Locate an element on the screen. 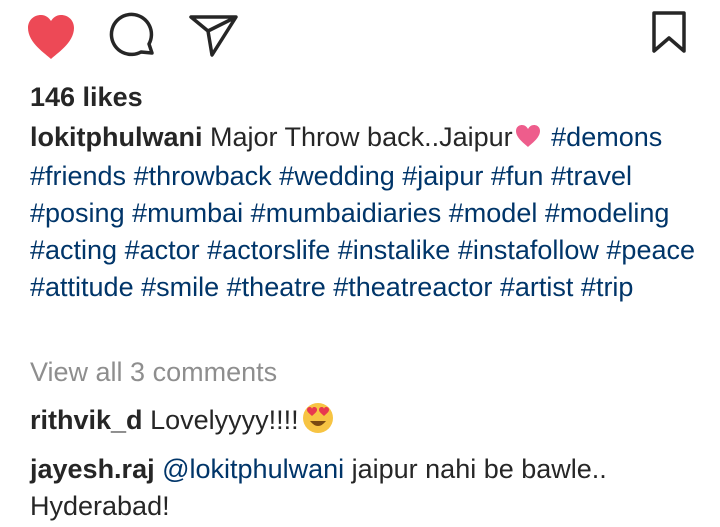  hashtag-link: #peace is located at coordinates (650, 250).